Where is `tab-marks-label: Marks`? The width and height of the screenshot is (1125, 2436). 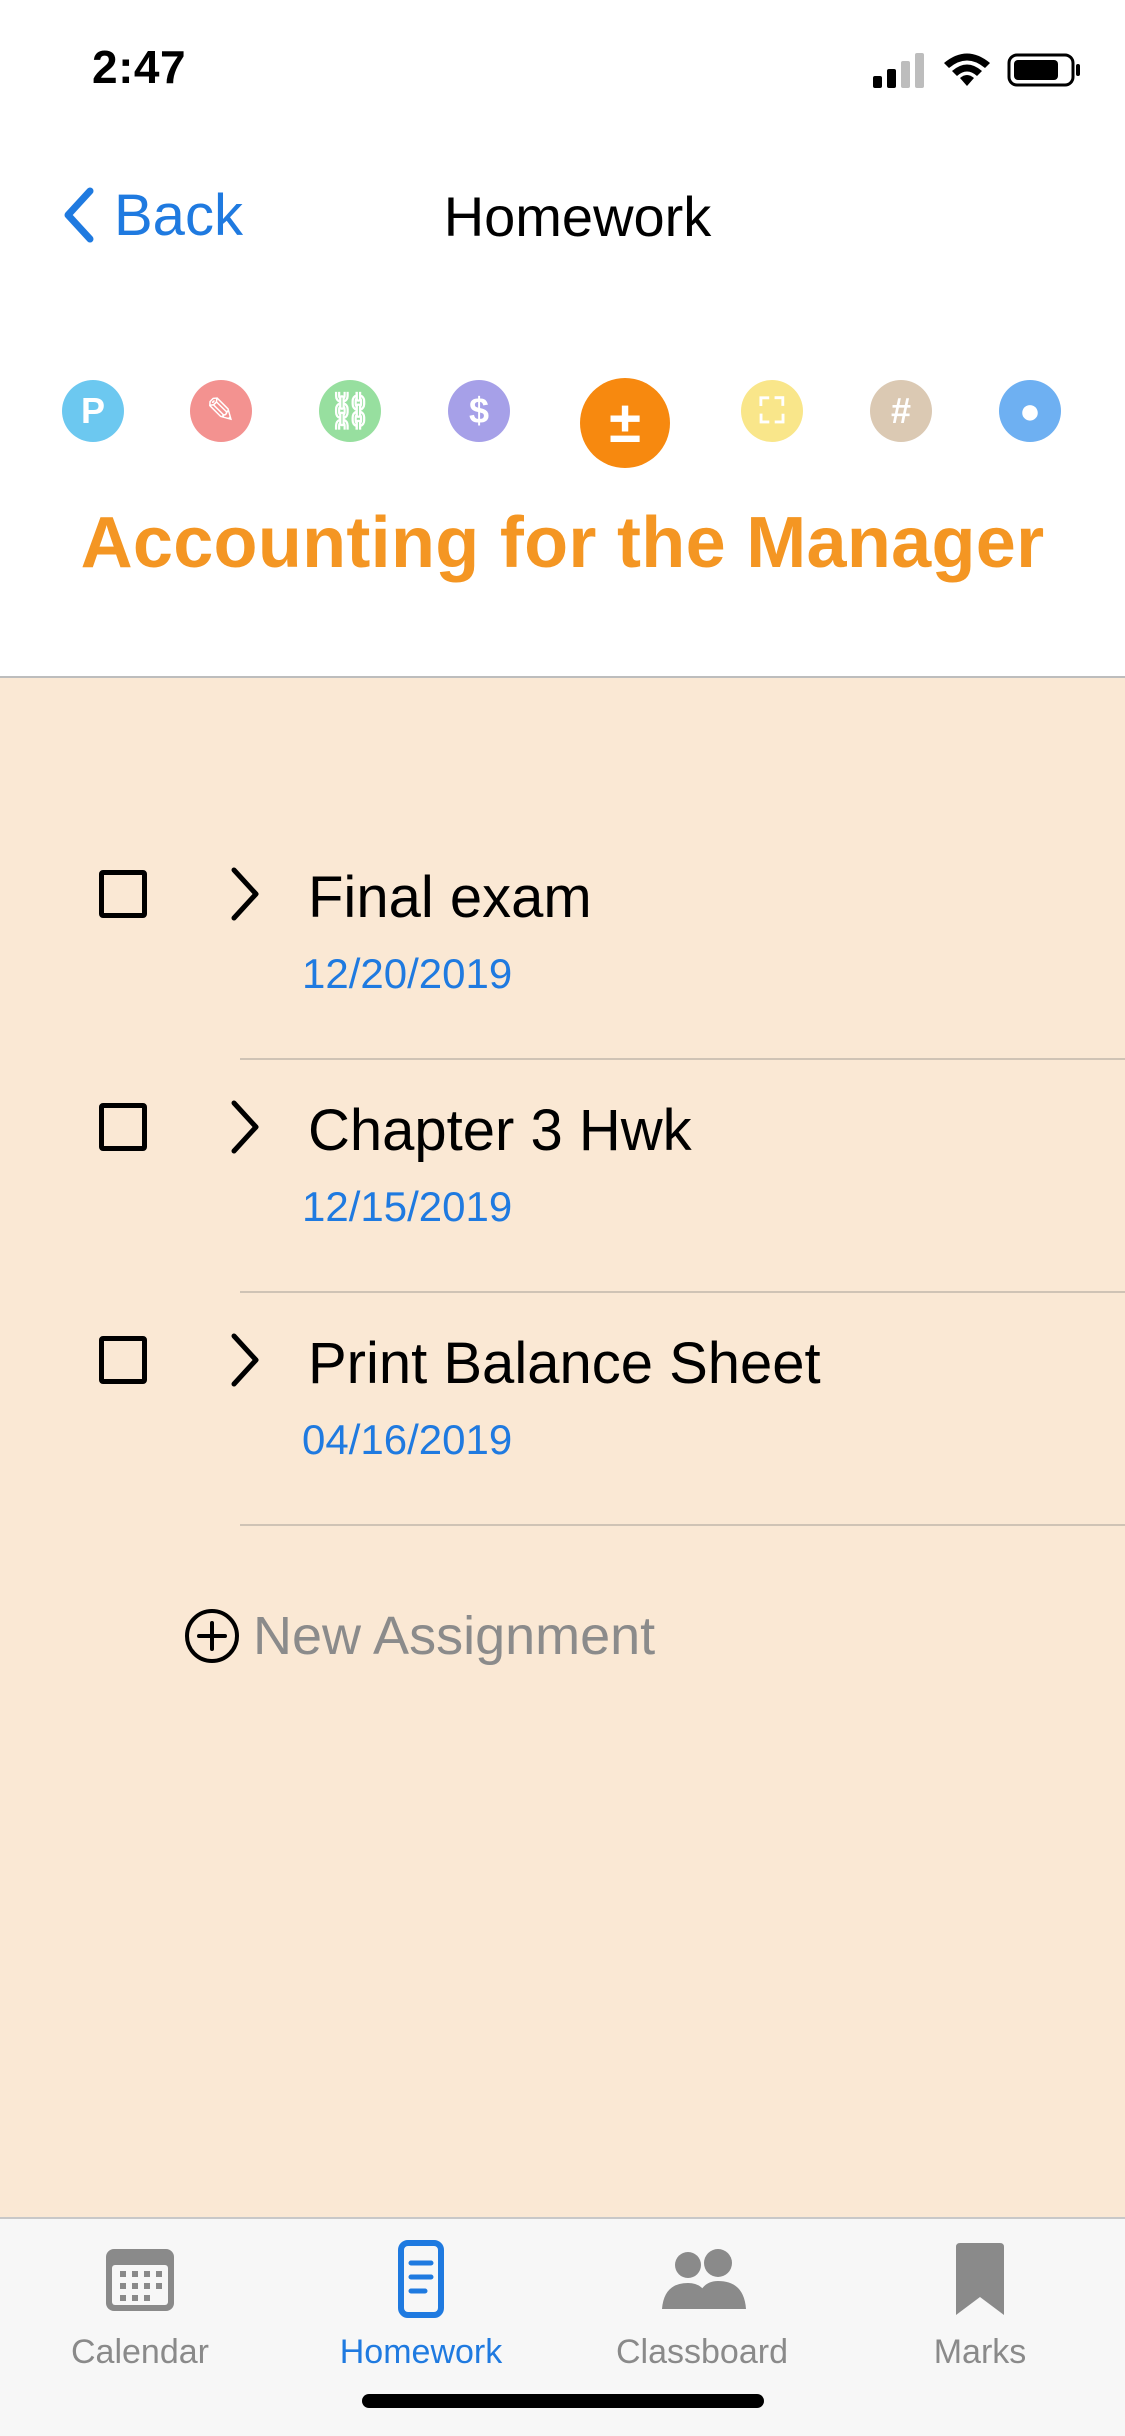
tab-marks-label: Marks is located at coordinates (980, 2352).